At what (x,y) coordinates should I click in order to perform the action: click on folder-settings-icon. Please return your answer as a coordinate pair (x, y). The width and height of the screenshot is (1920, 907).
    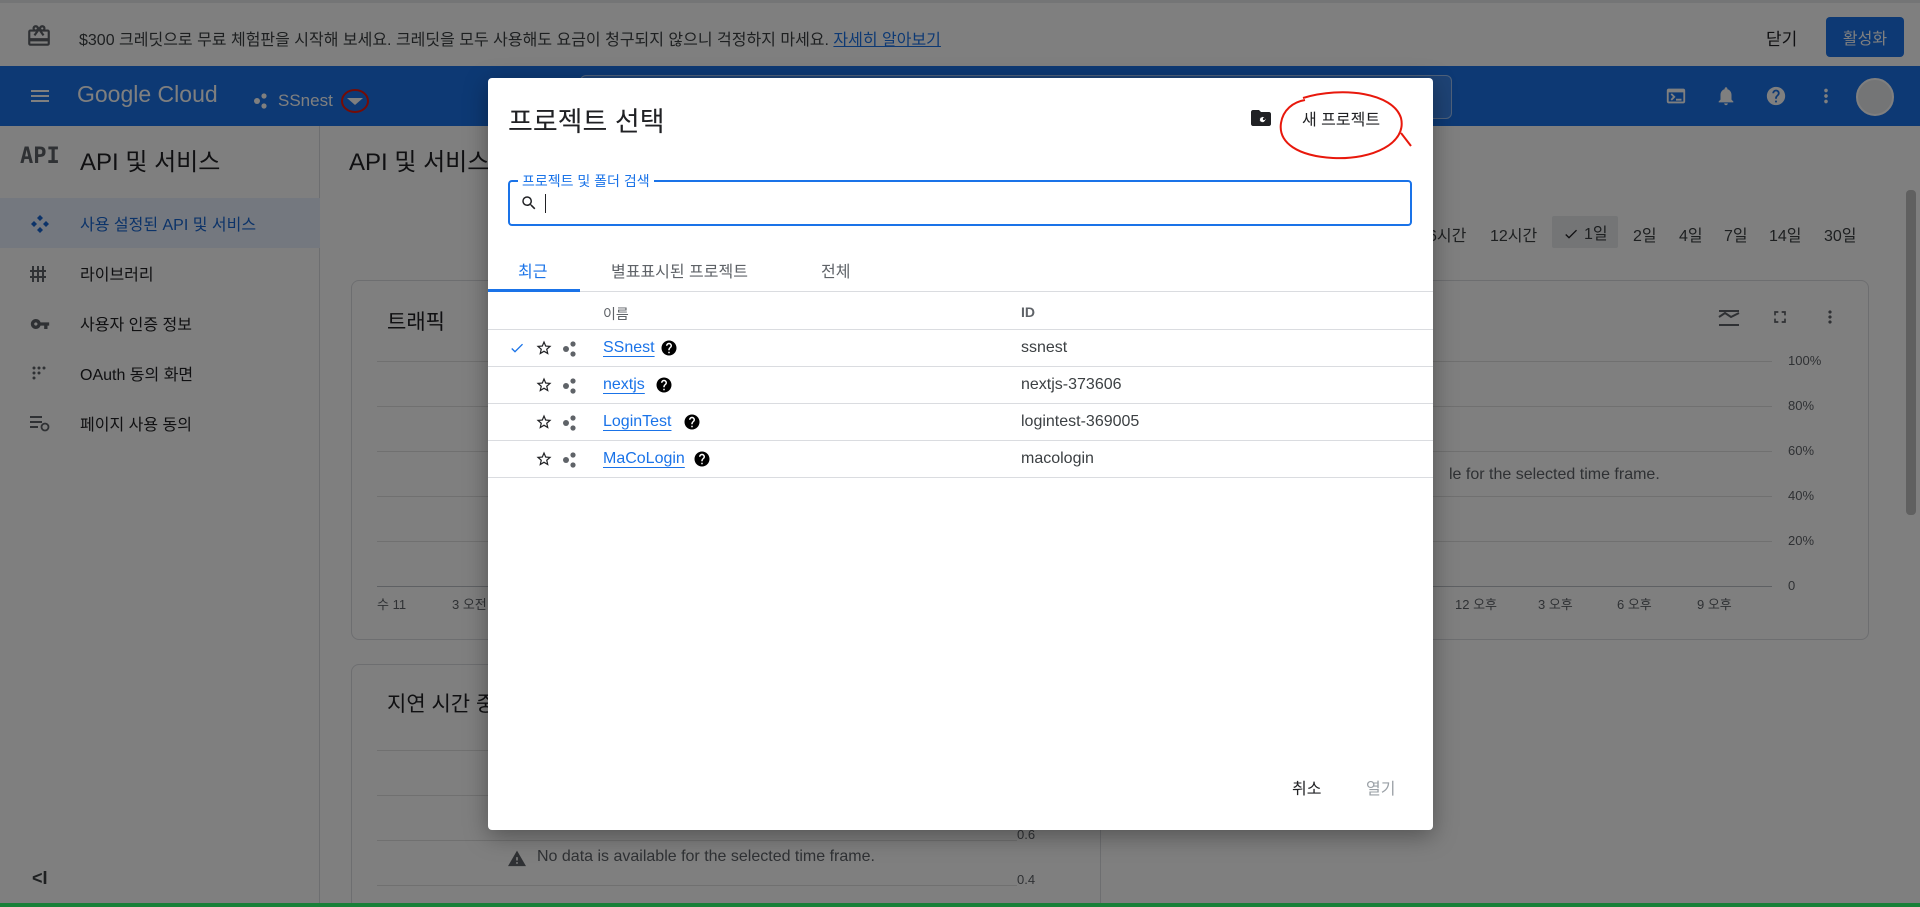
    Looking at the image, I should click on (1261, 118).